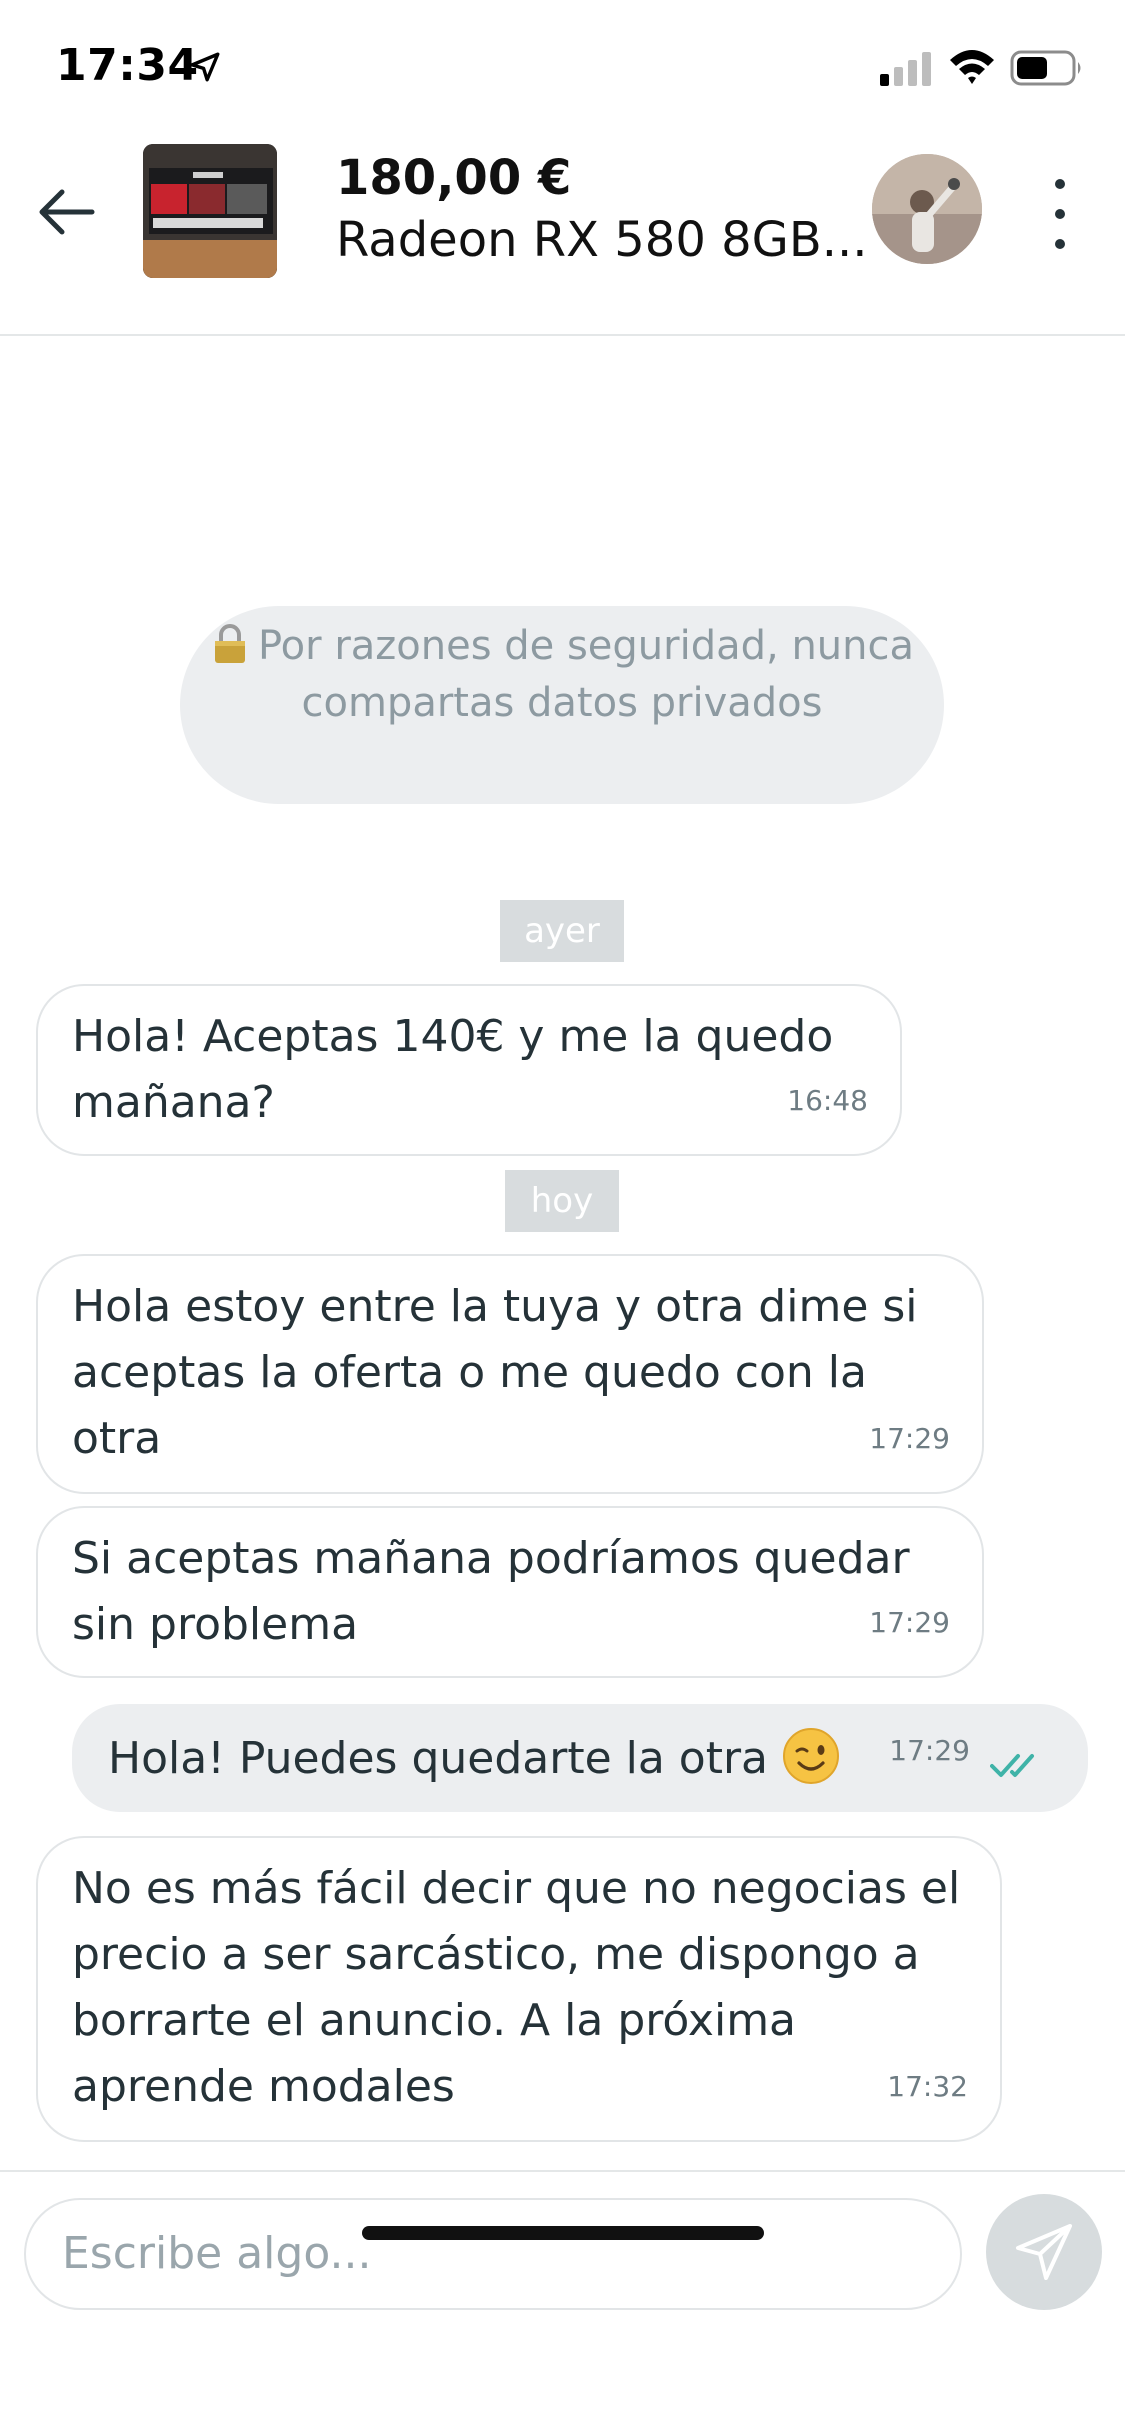 This screenshot has height=2436, width=1125. Describe the element at coordinates (438, 1758) in the screenshot. I see `message-text: Hola! Puedes quedarte la otra` at that location.